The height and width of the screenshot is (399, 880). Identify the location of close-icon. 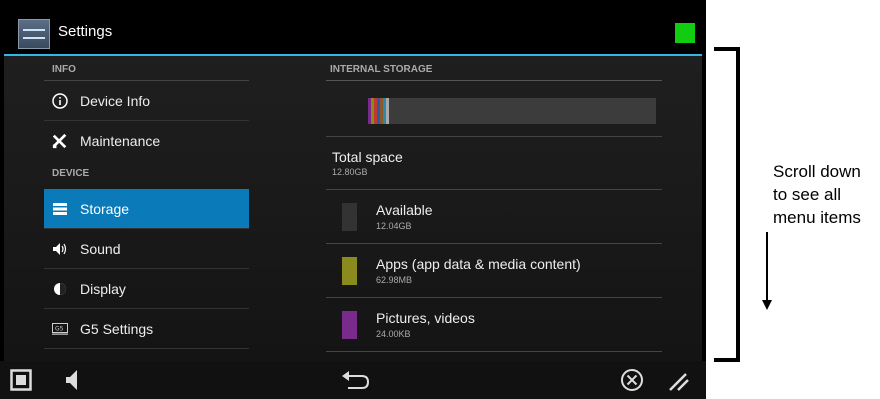
(632, 380).